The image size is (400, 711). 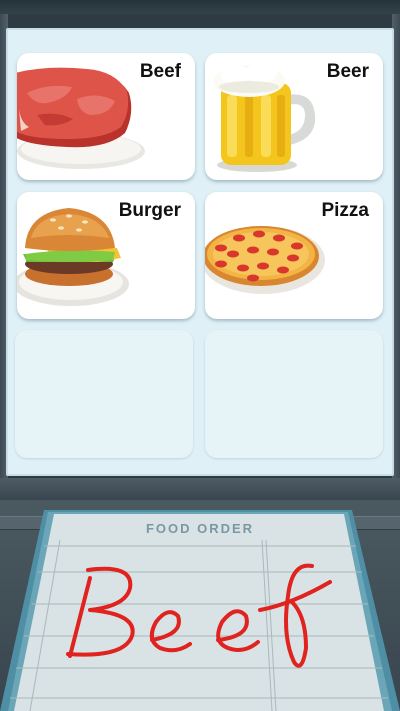 What do you see at coordinates (106, 116) in the screenshot?
I see `menu-item-beef: Beef` at bounding box center [106, 116].